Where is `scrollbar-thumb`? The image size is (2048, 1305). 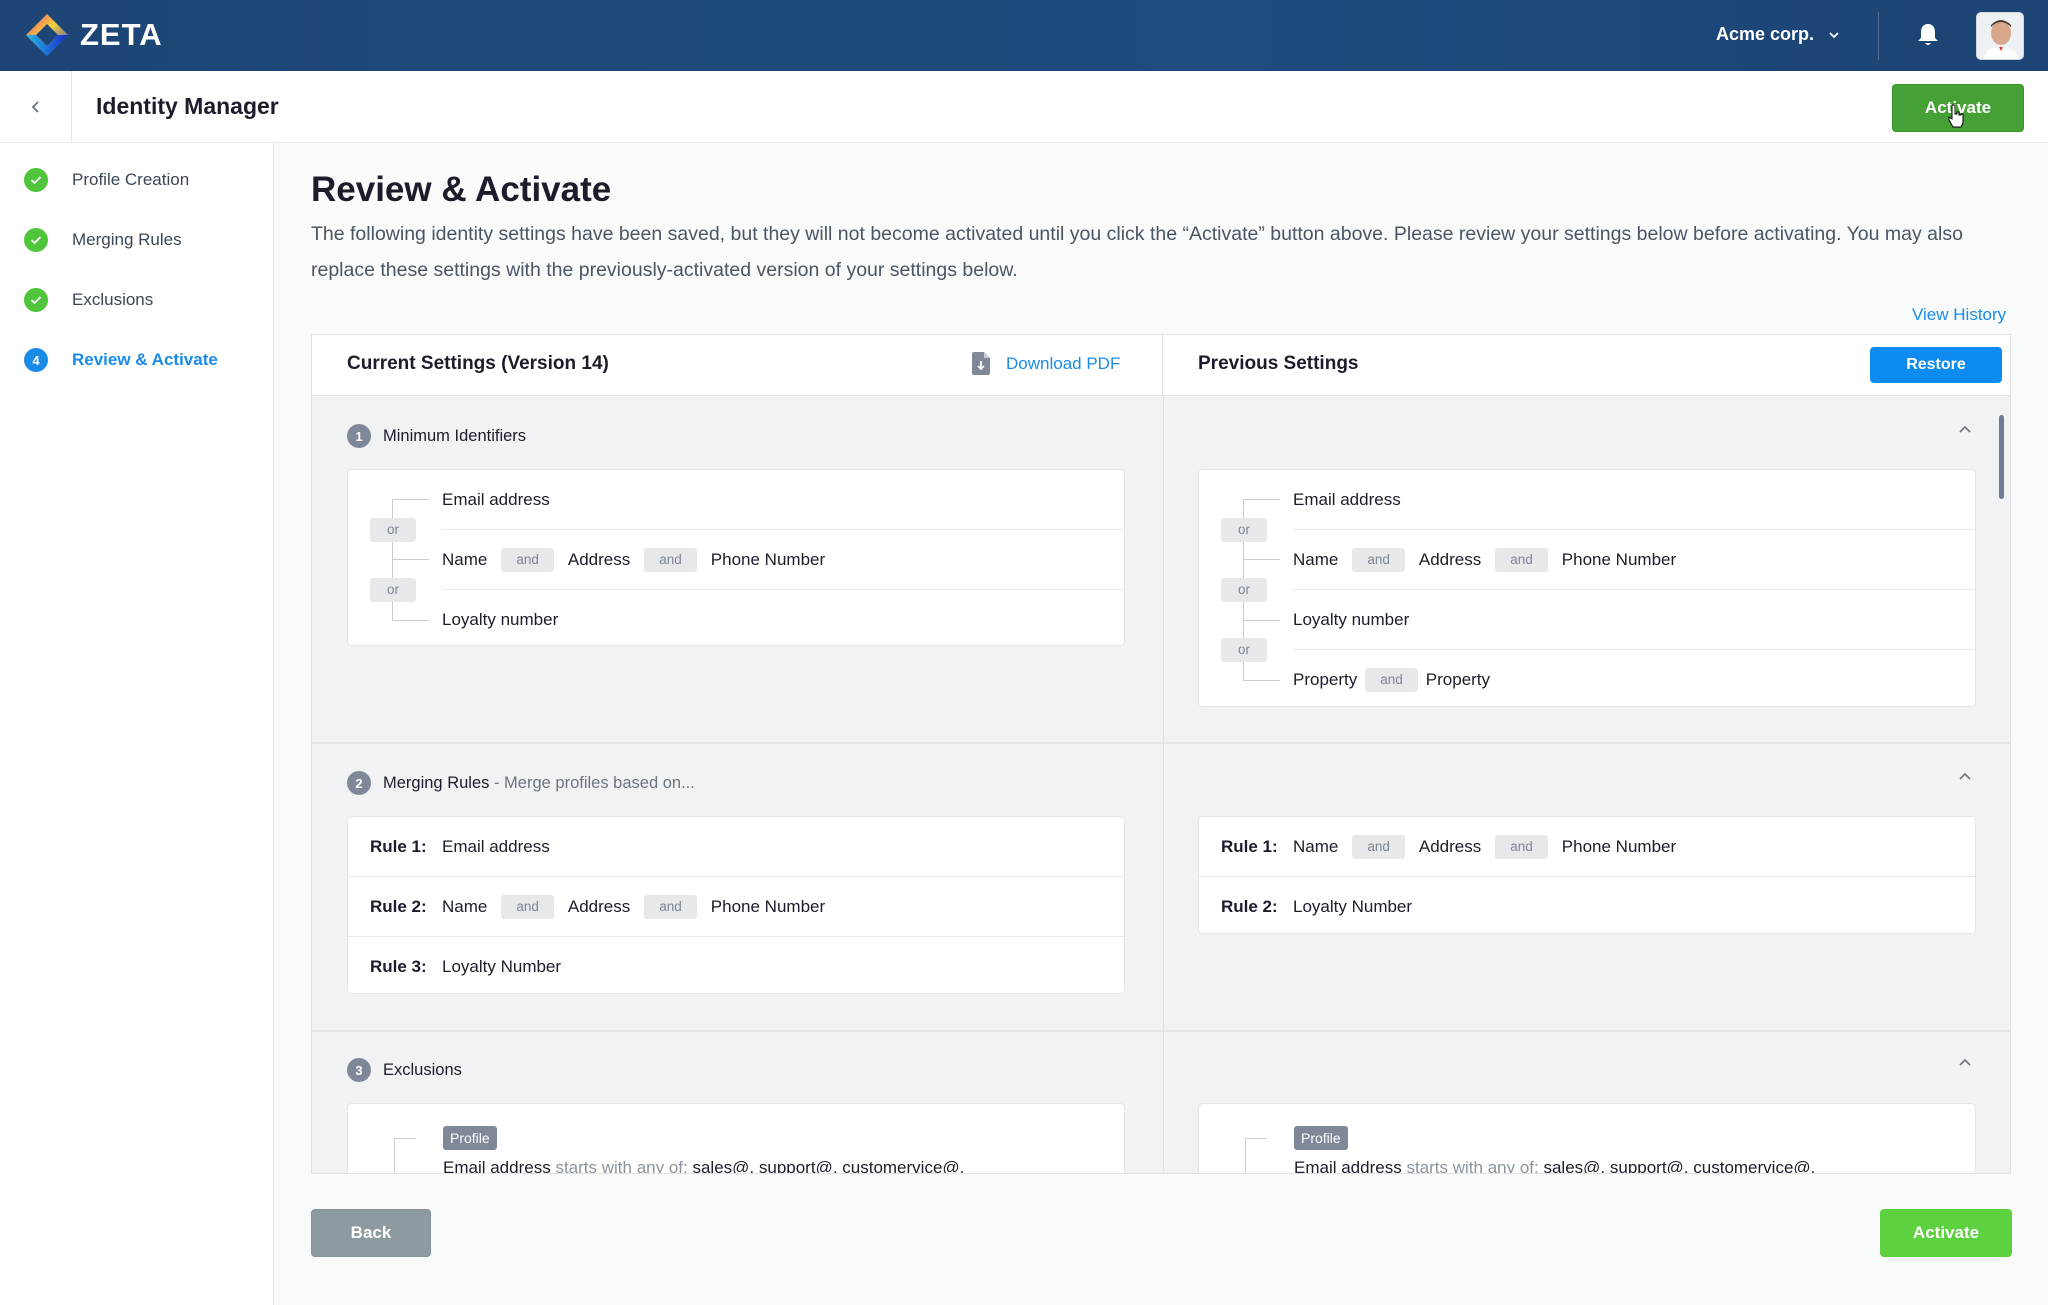 scrollbar-thumb is located at coordinates (2001, 457).